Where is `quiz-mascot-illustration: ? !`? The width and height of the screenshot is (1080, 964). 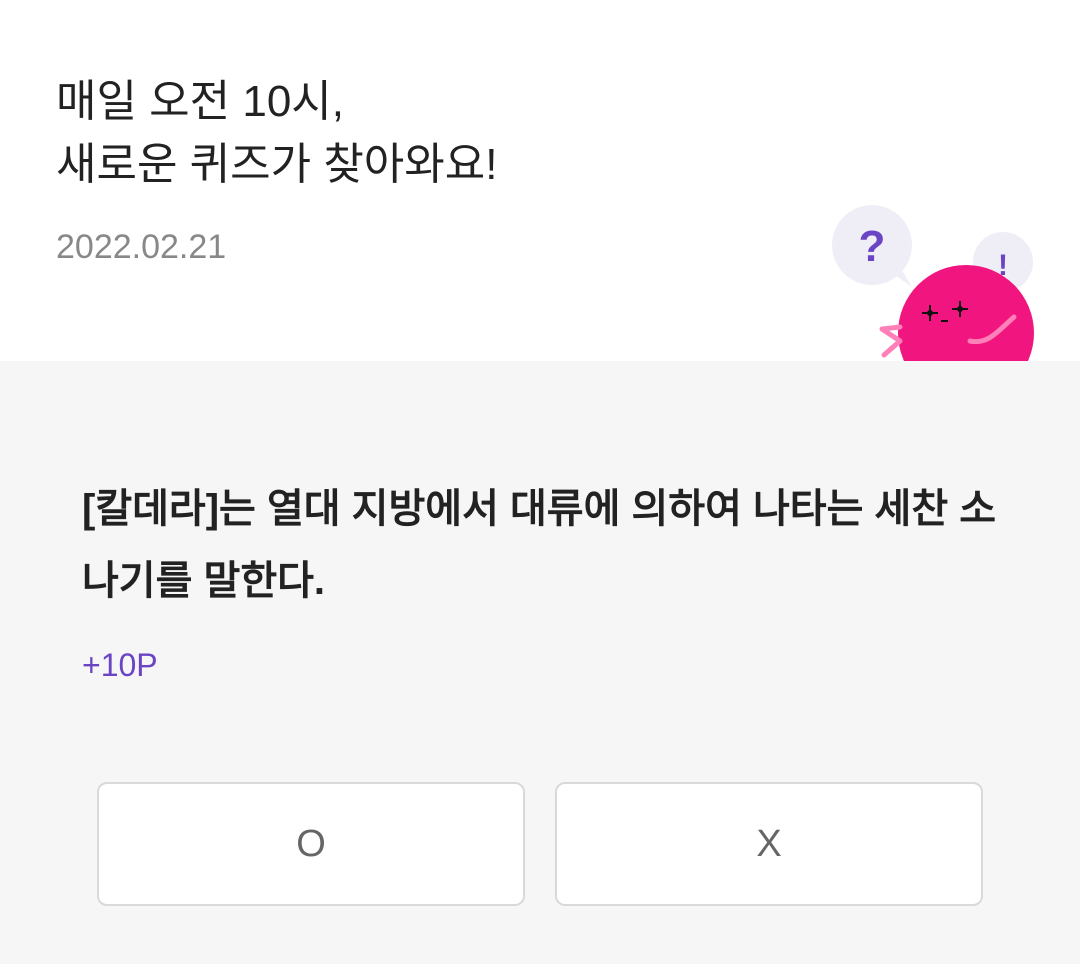
quiz-mascot-illustration: ? ! is located at coordinates (933, 283).